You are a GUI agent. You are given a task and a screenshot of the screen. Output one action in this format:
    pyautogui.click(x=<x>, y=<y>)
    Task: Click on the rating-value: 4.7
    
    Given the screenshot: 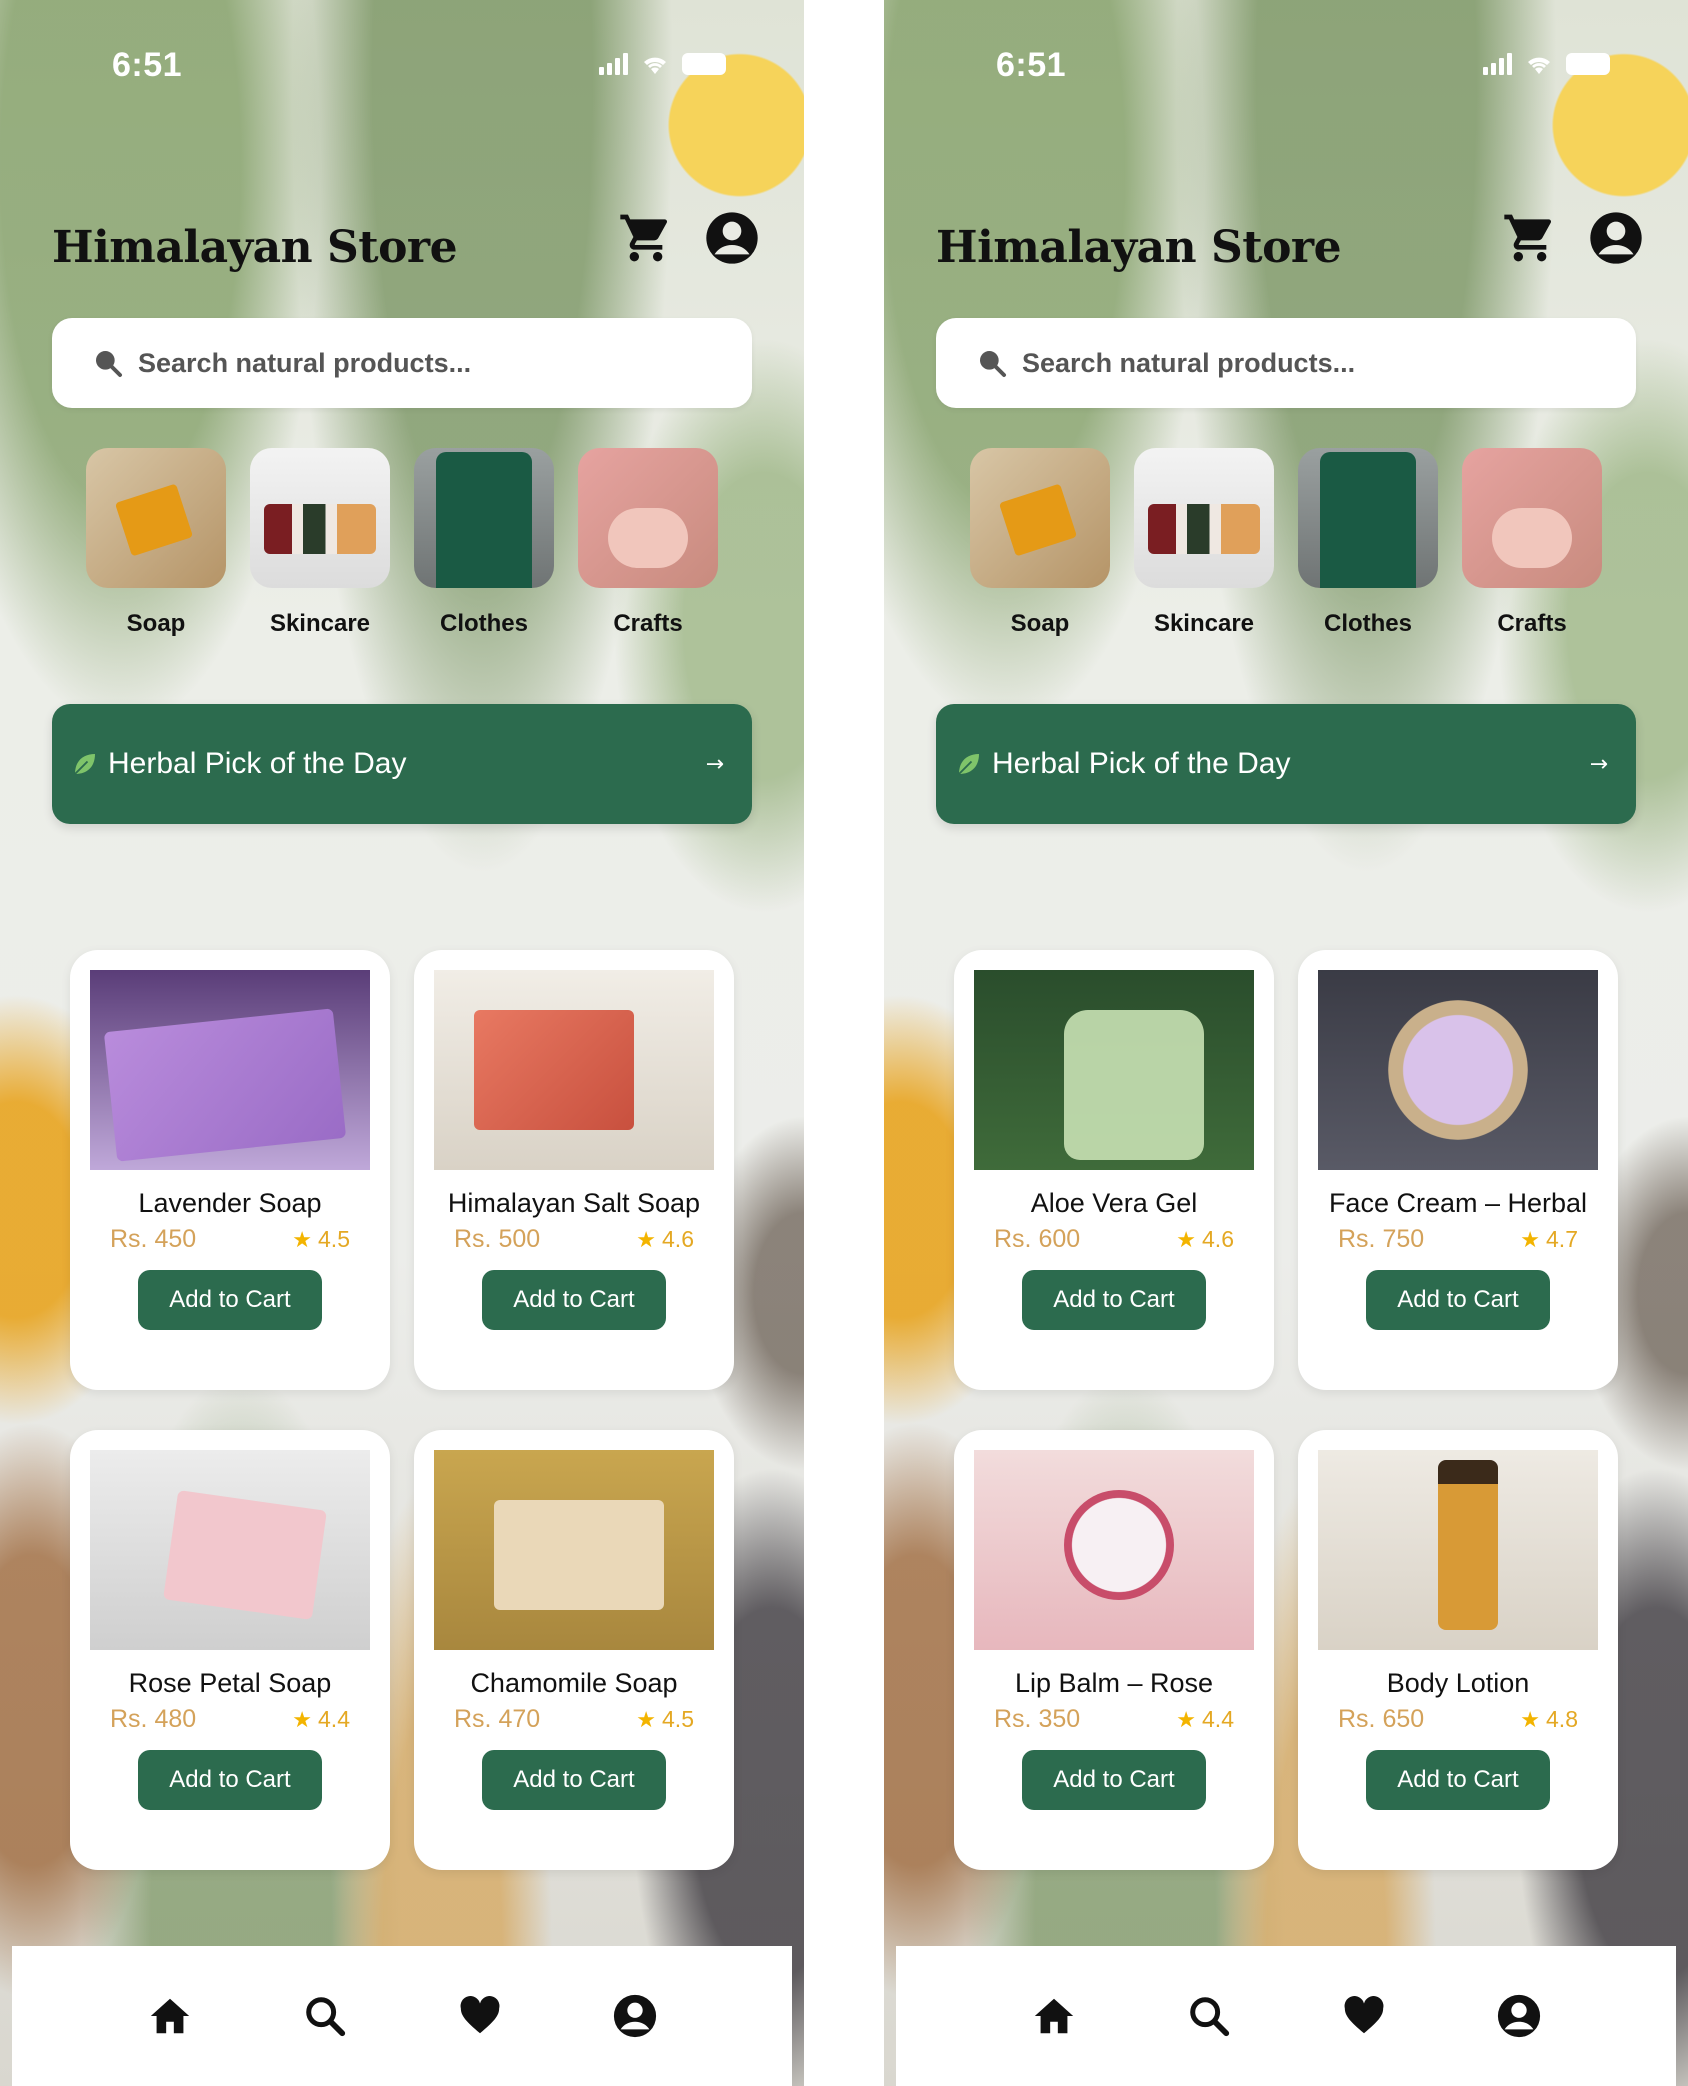 What is the action you would take?
    pyautogui.click(x=1562, y=1239)
    